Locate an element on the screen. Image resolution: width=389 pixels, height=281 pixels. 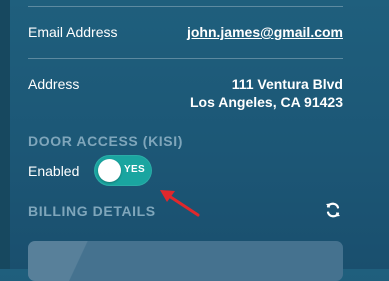
toggle-state-text: YES is located at coordinates (134, 169).